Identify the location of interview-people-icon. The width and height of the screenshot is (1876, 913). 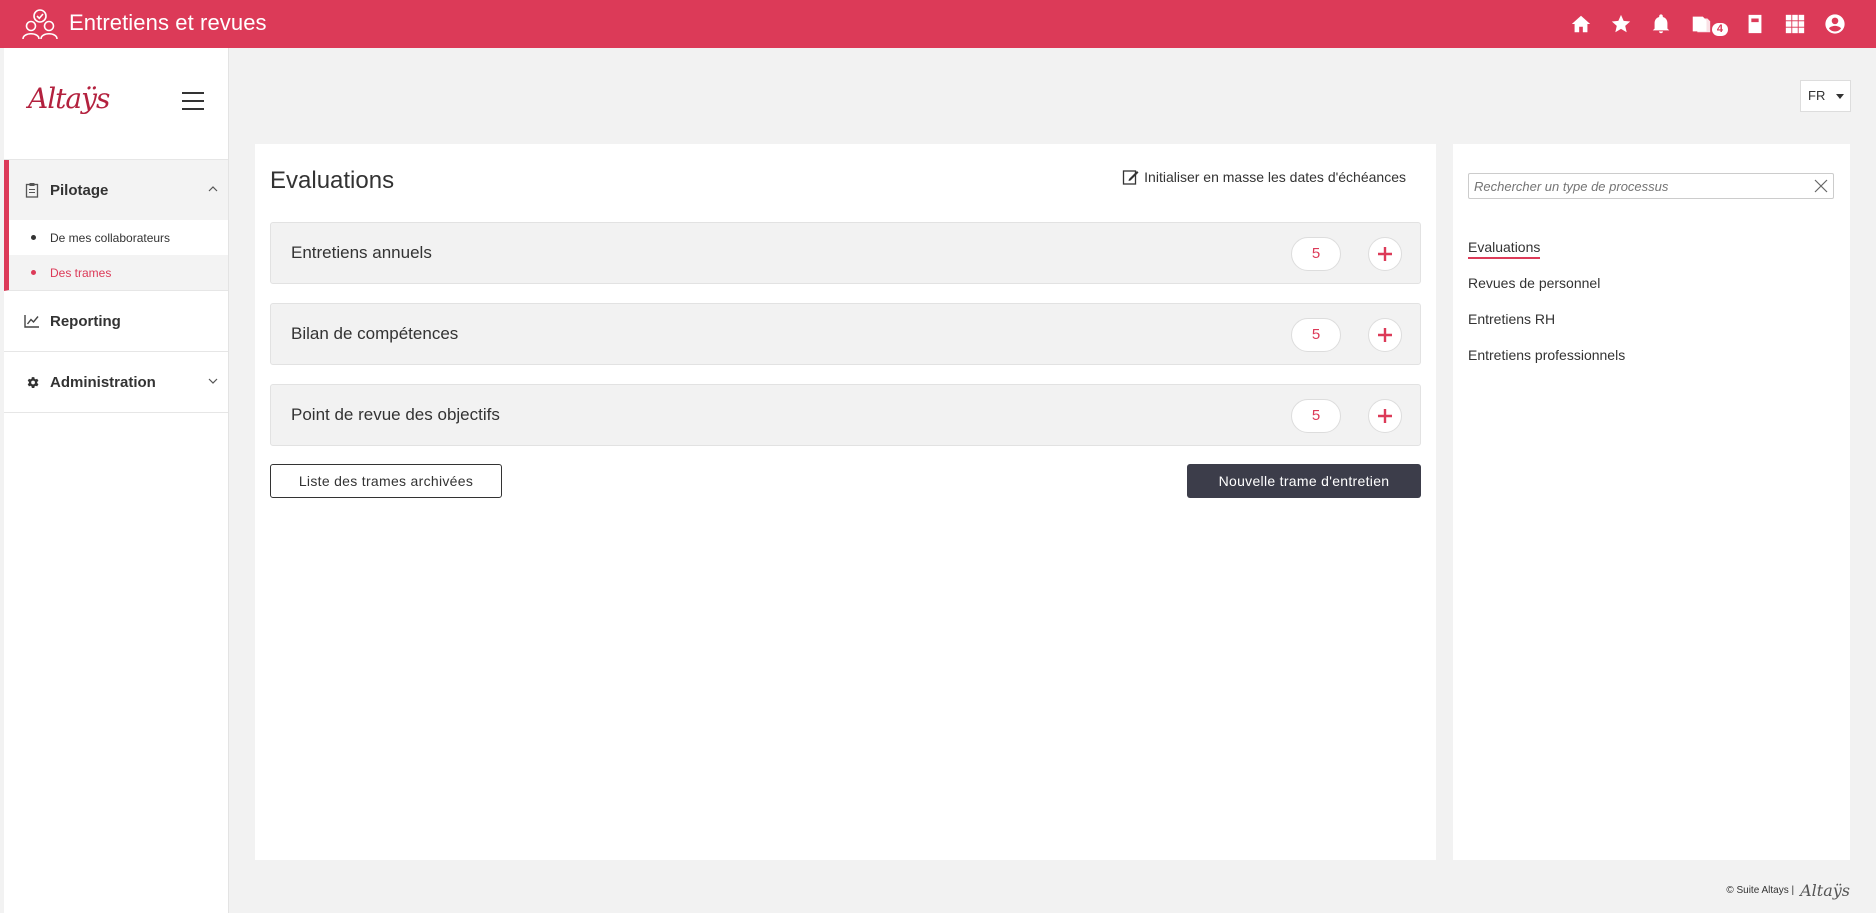
(40, 24).